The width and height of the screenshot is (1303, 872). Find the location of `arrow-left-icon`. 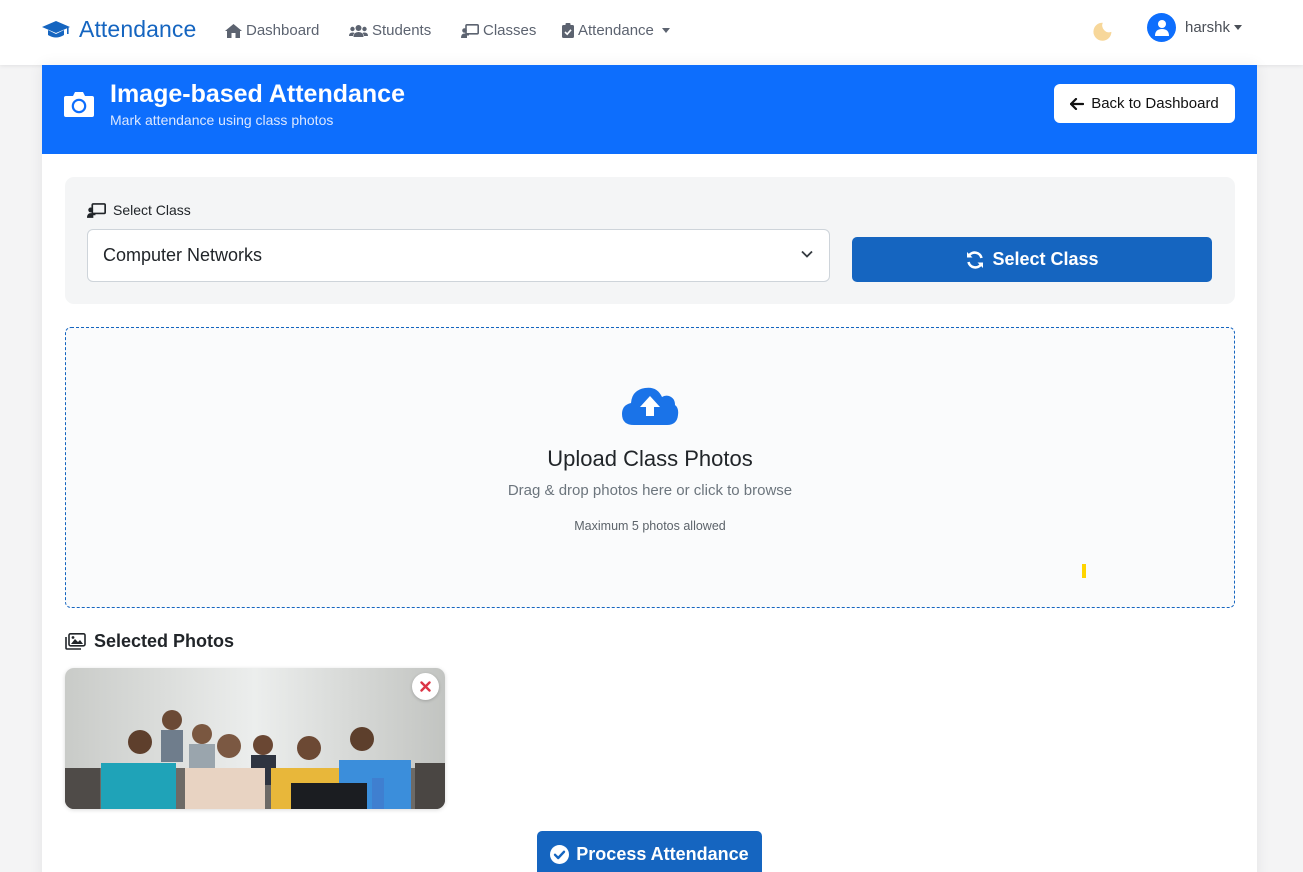

arrow-left-icon is located at coordinates (1077, 103).